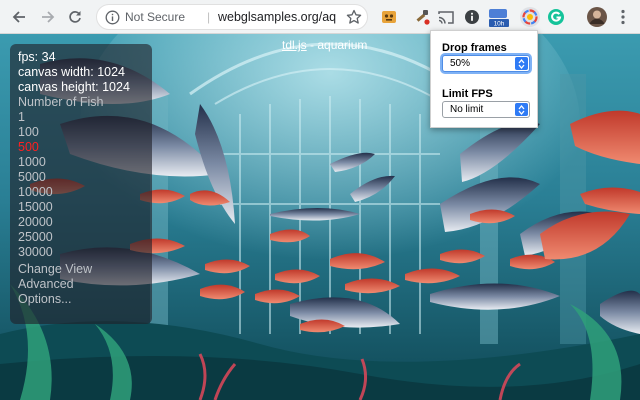 The width and height of the screenshot is (640, 400). I want to click on browser-toolbar: Not Secure | webglsamples.org/aq 10h, so click(320, 17).